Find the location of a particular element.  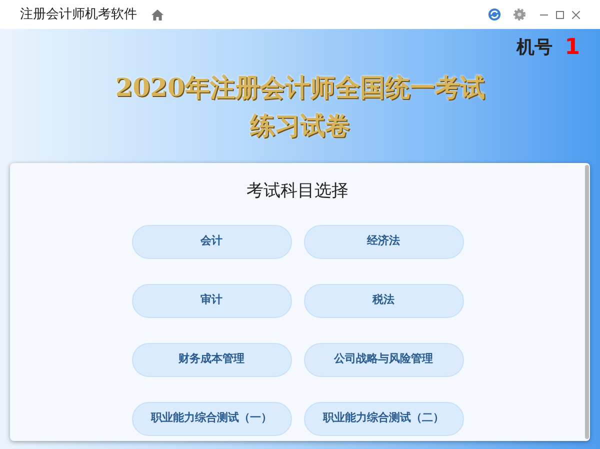

subject-button: 财务成本管理 is located at coordinates (212, 359).